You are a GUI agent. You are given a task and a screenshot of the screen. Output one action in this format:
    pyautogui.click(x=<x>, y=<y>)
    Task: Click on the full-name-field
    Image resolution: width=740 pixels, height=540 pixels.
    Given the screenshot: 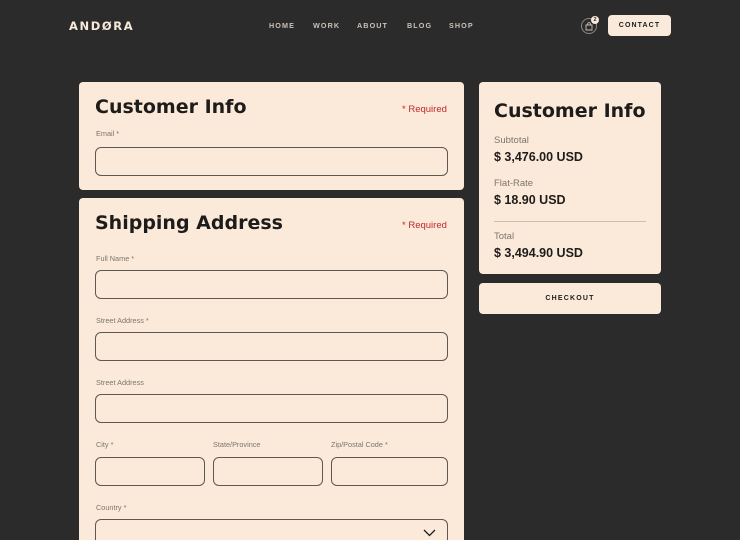 What is the action you would take?
    pyautogui.click(x=271, y=284)
    